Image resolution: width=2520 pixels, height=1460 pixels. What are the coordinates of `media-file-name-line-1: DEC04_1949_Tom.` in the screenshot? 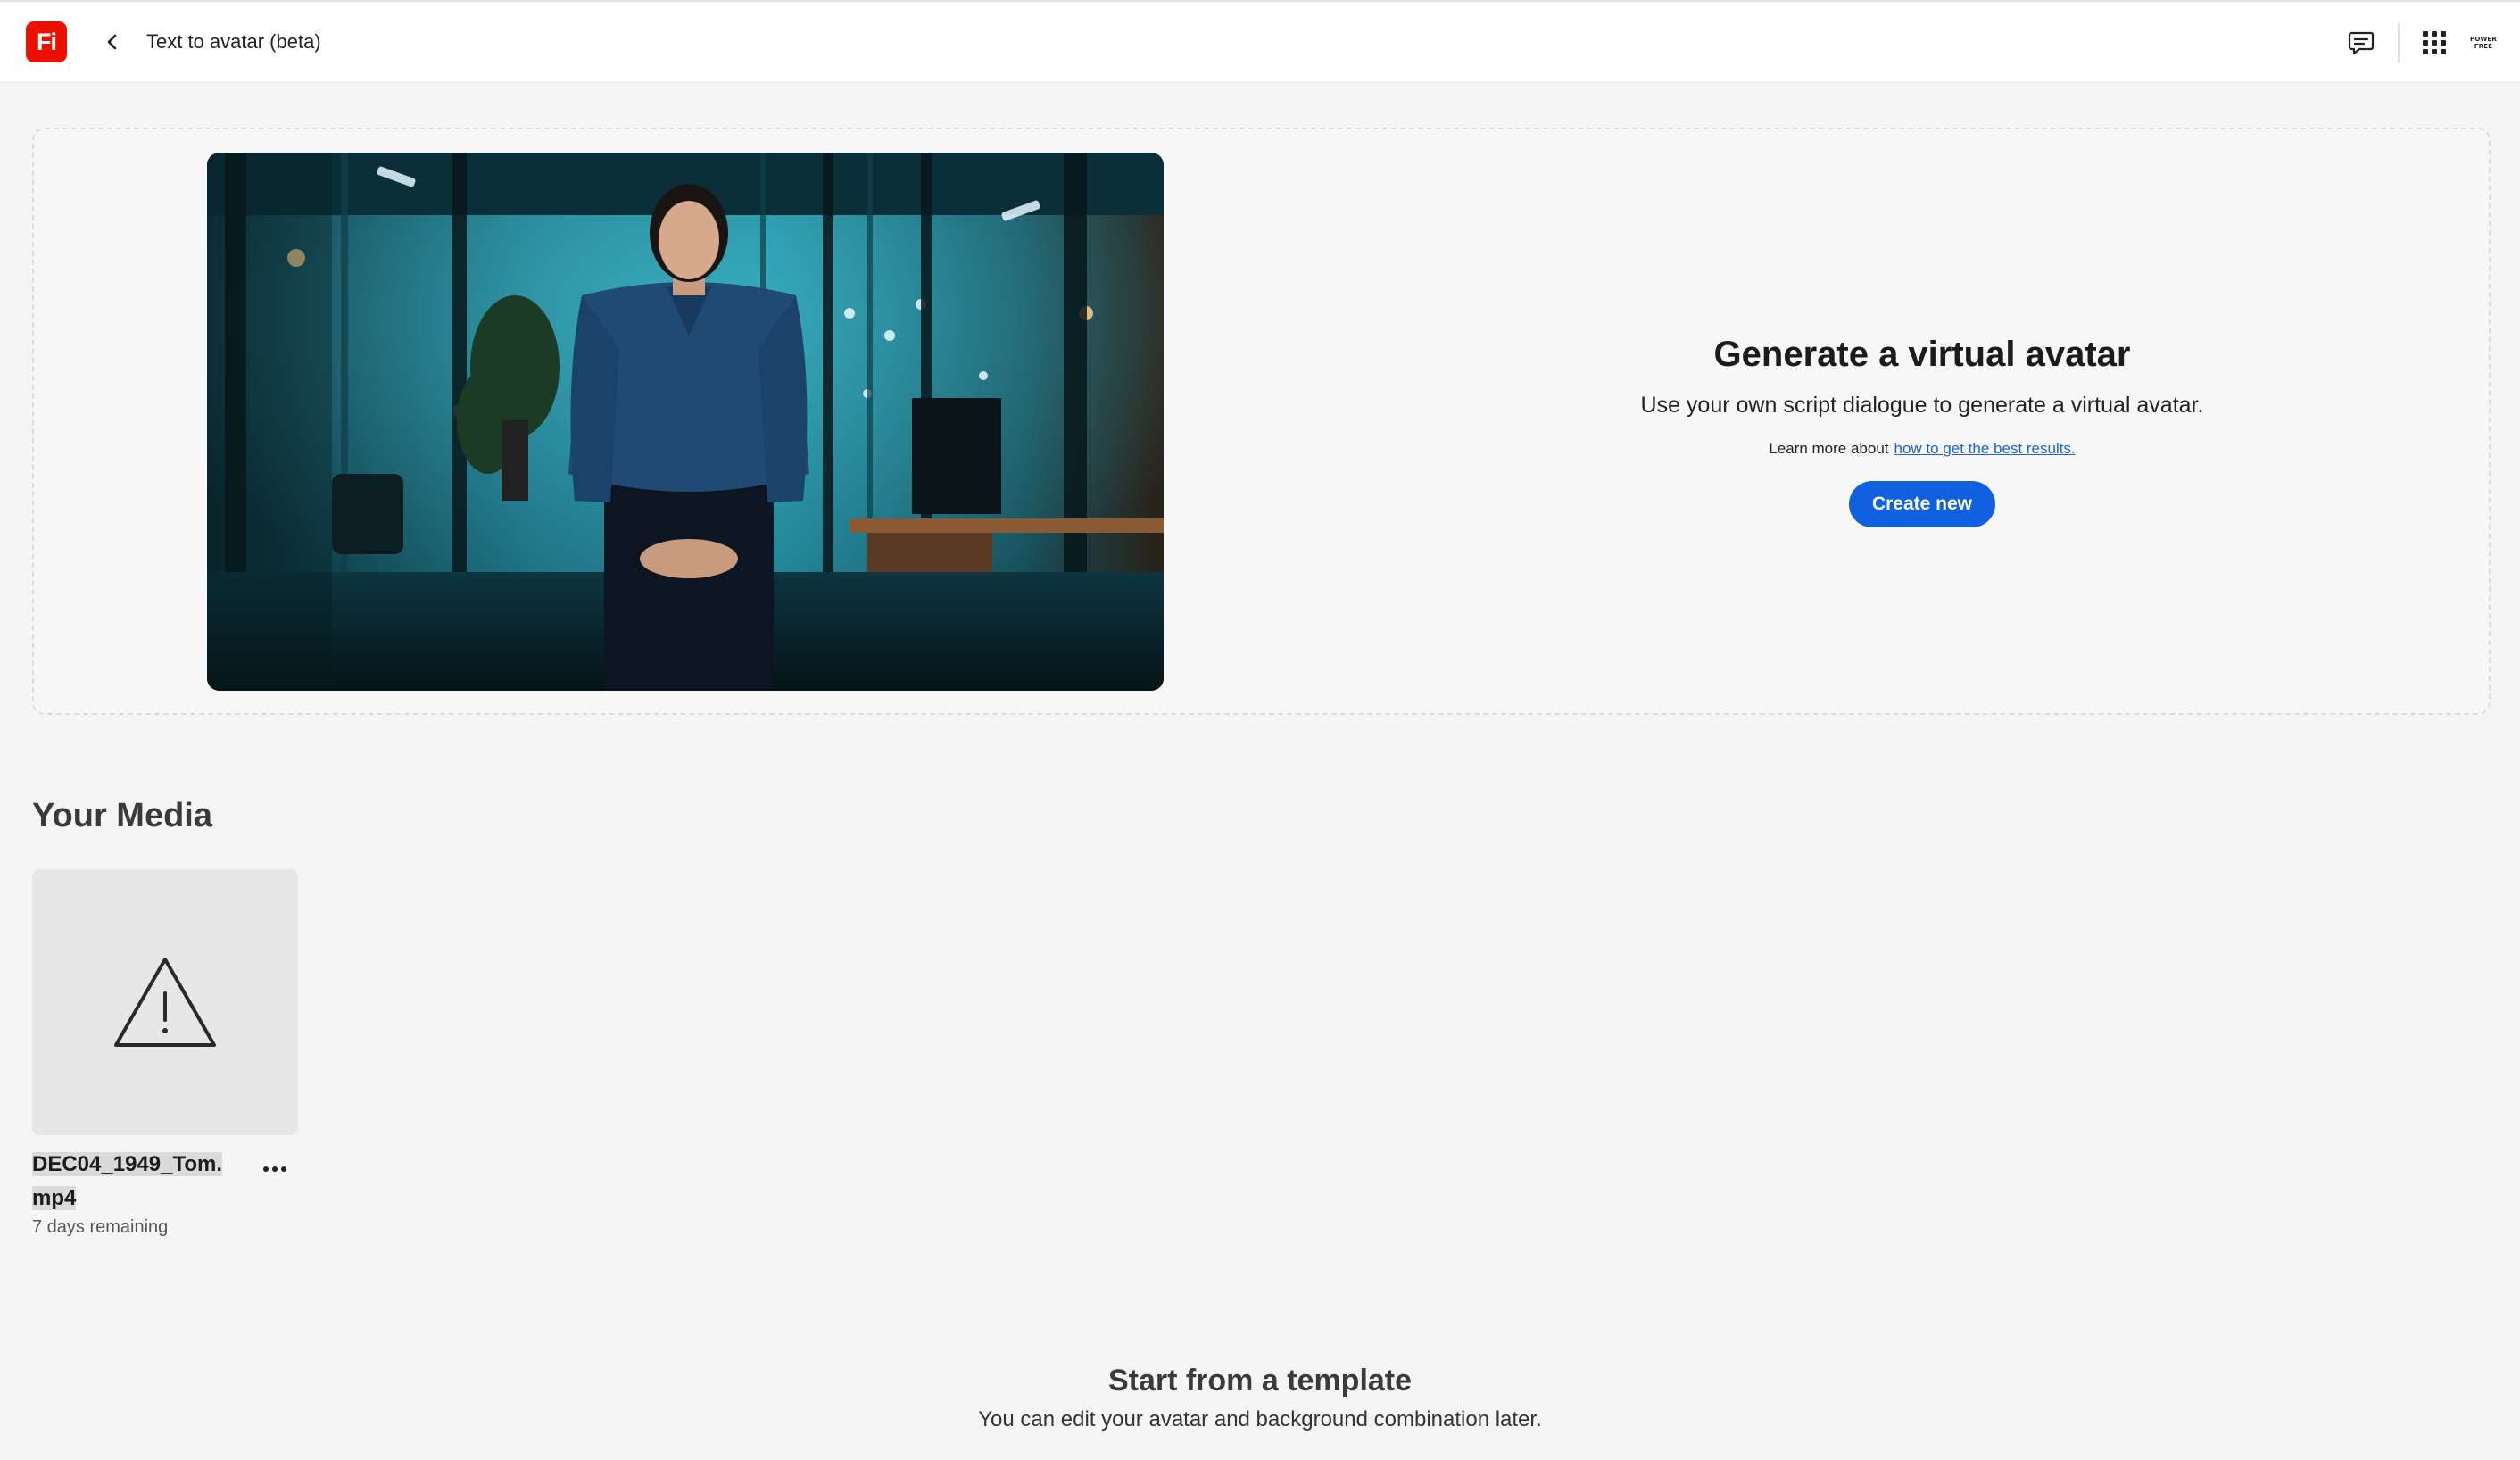 It's located at (127, 1164).